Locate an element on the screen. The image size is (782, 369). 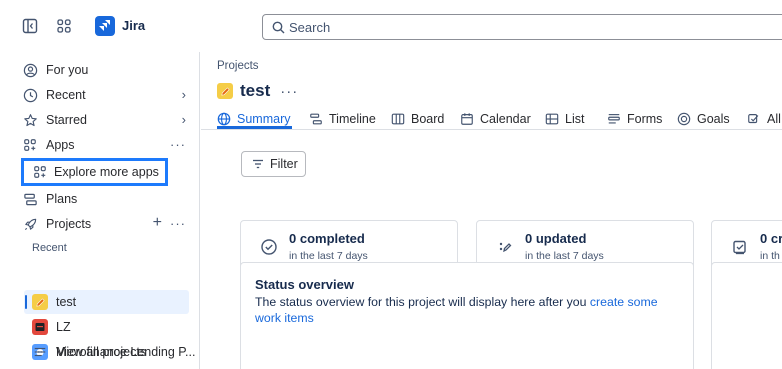
breadcrumb: Projects is located at coordinates (238, 66).